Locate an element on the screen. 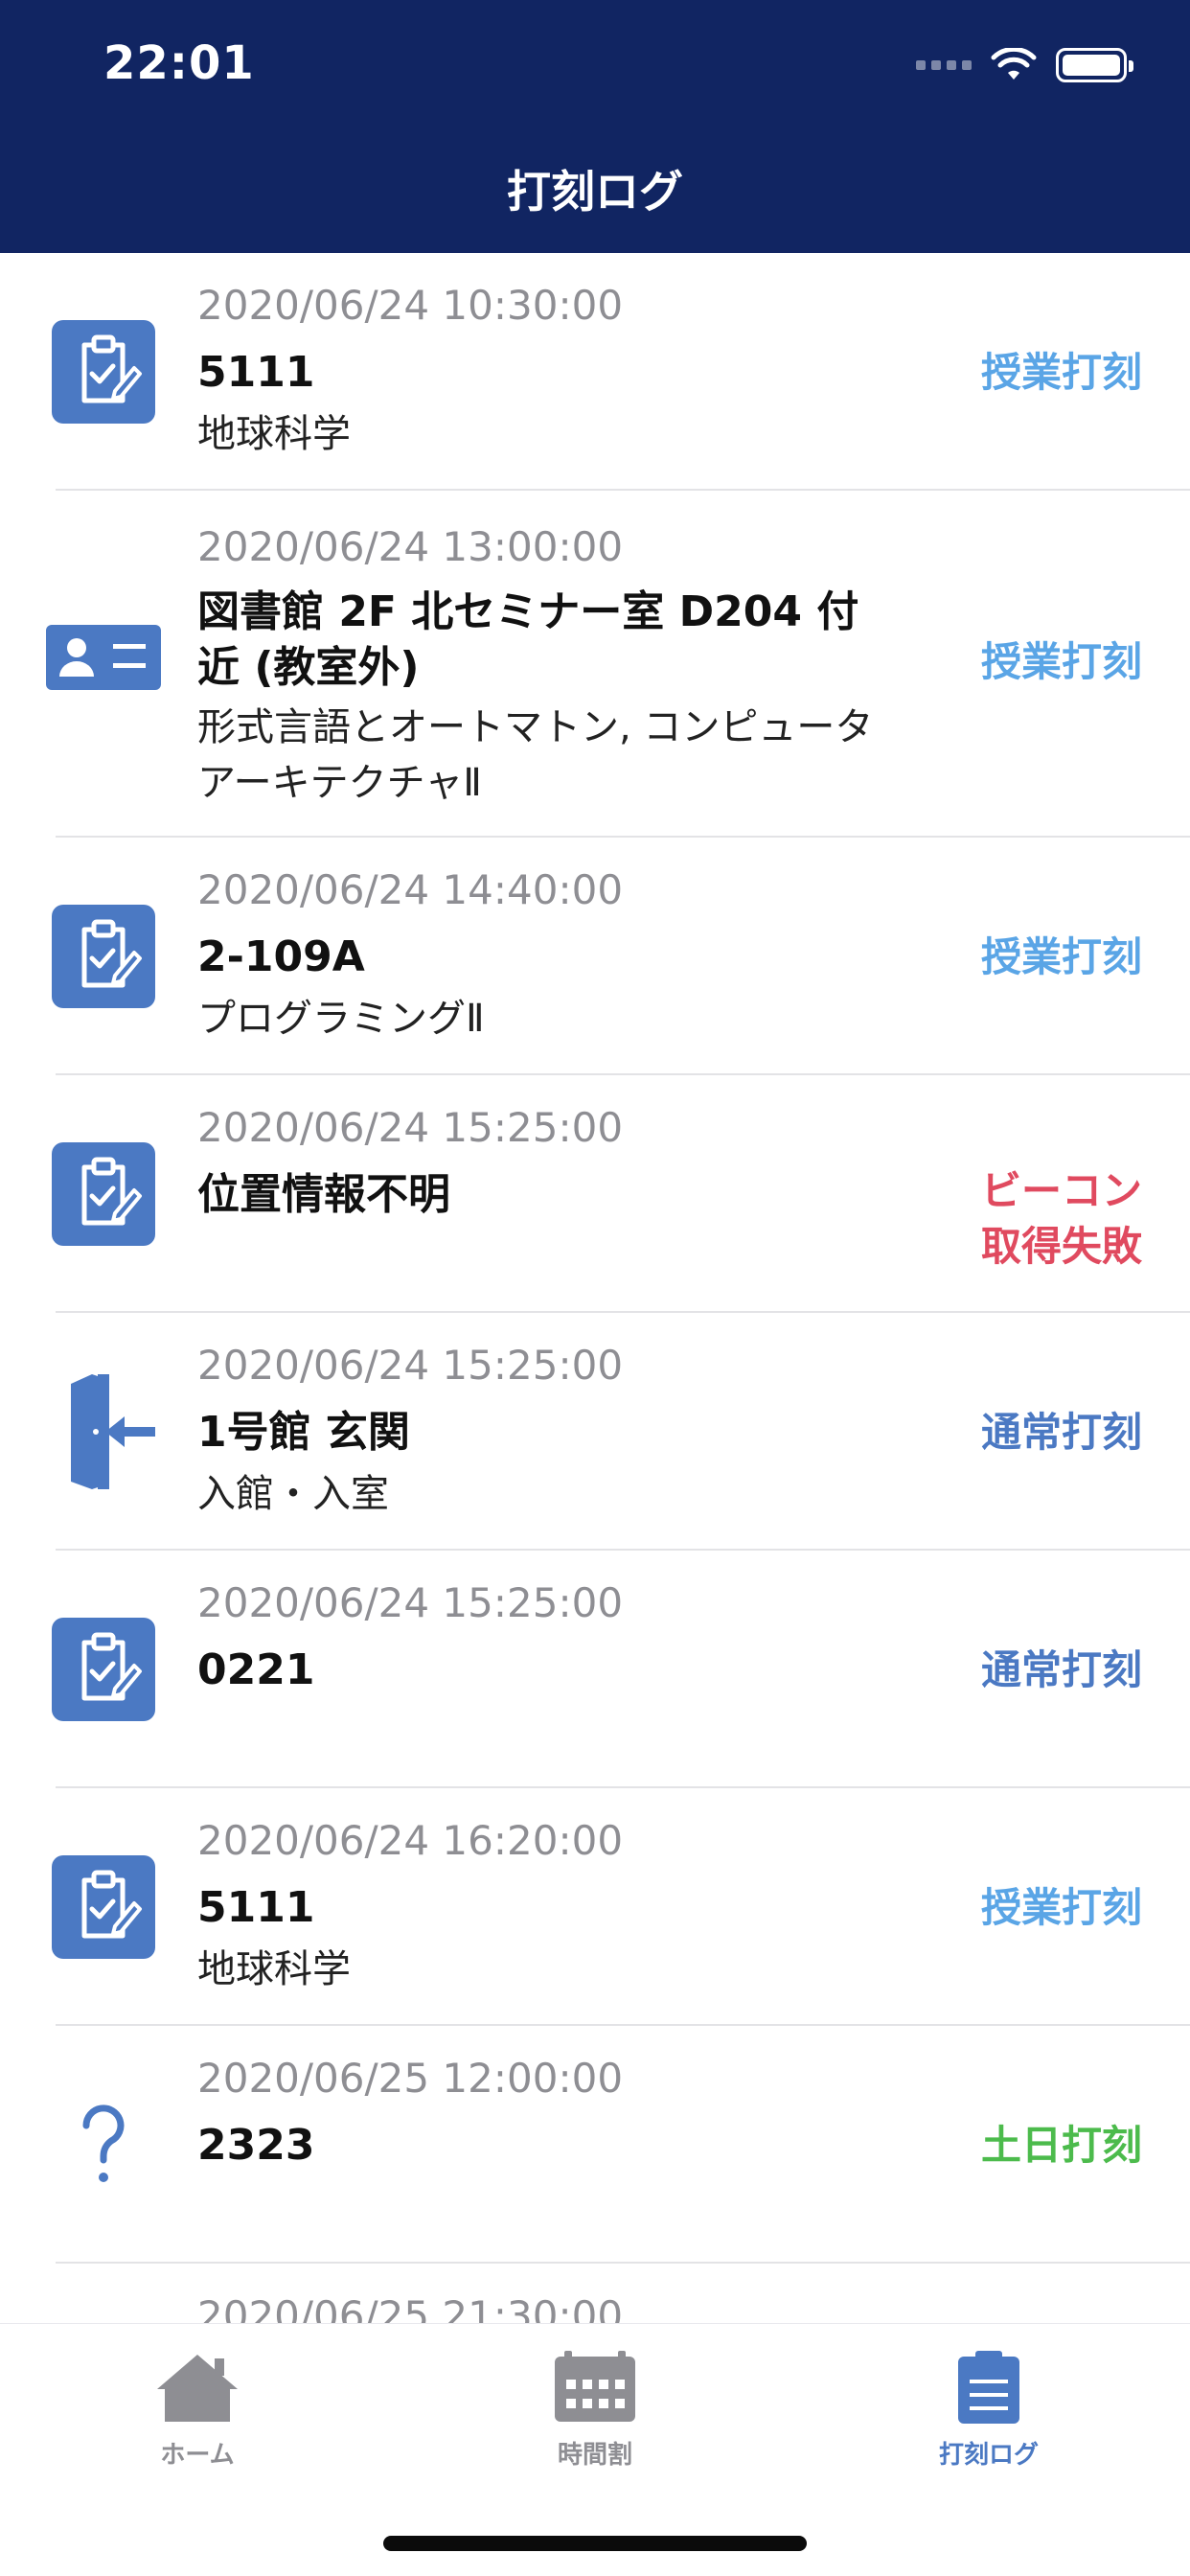 This screenshot has width=1190, height=2576. log-timestamp: 2020/06/24 16:20:00 is located at coordinates (411, 1840).